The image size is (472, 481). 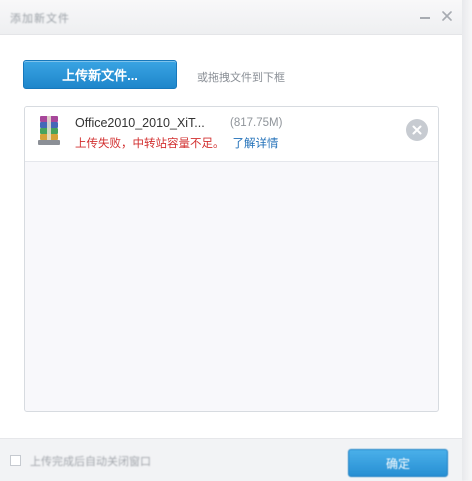 I want to click on title-bar: 添加新文件, so click(x=231, y=17).